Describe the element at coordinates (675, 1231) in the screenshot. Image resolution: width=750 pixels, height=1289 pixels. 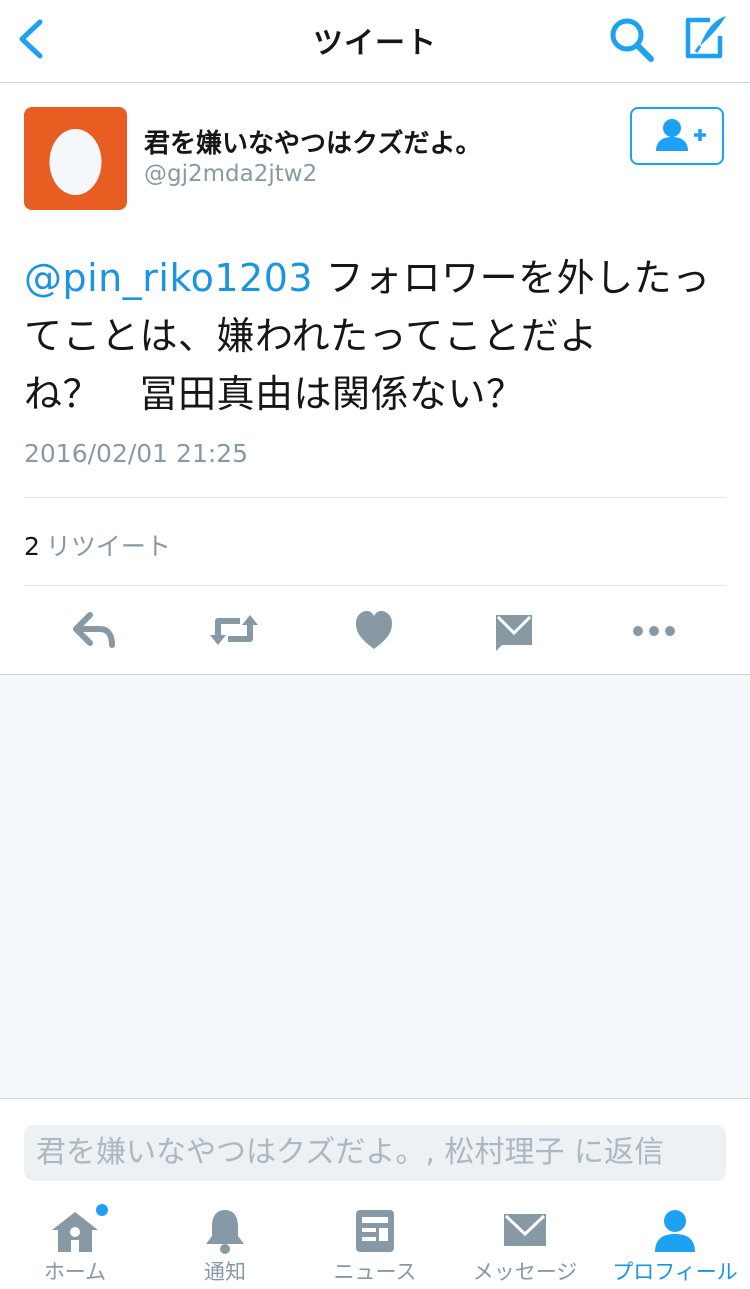
I see `person-icon` at that location.